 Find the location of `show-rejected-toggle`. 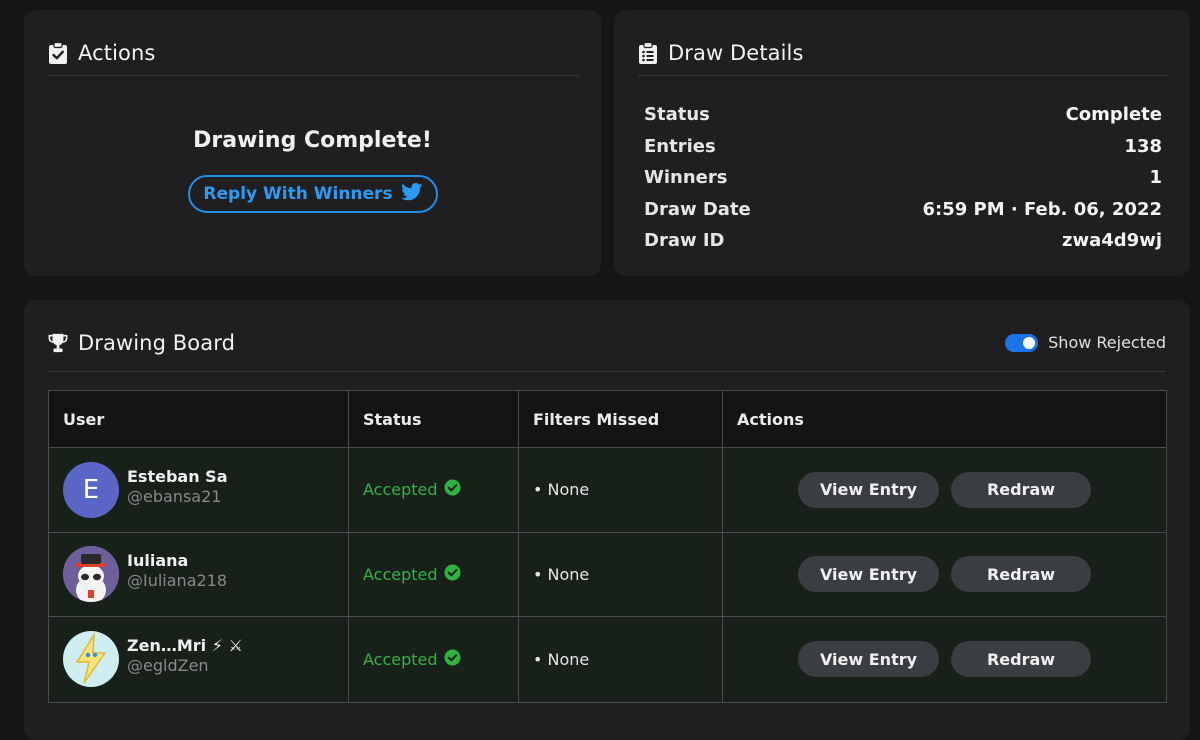

show-rejected-toggle is located at coordinates (1022, 342).